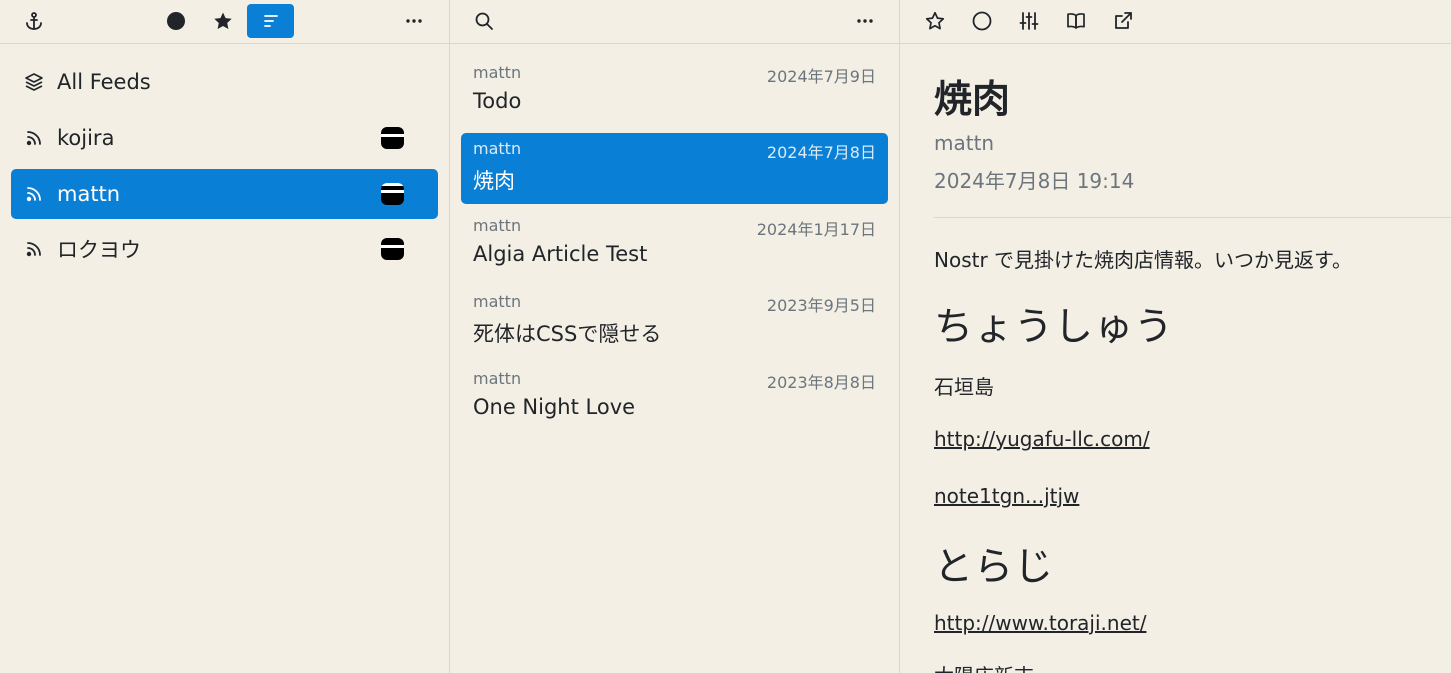 The height and width of the screenshot is (673, 1451). Describe the element at coordinates (821, 152) in the screenshot. I see `article-date: 2024年7月8日` at that location.